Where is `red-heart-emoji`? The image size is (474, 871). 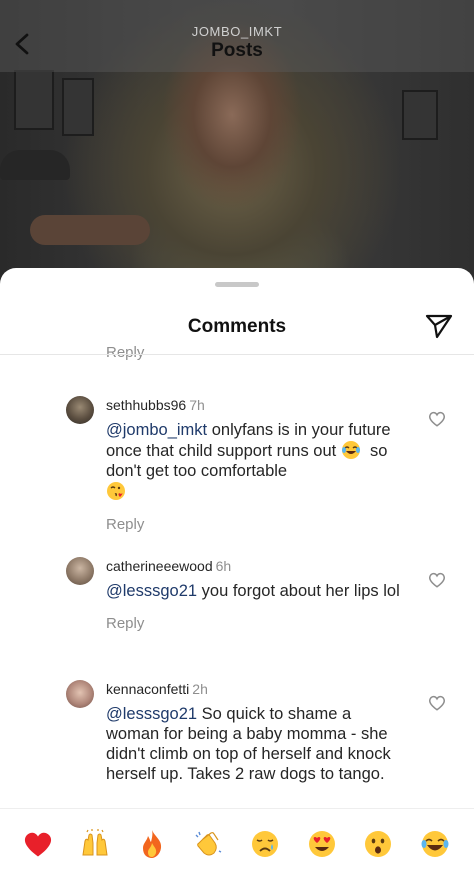
red-heart-emoji is located at coordinates (38, 844).